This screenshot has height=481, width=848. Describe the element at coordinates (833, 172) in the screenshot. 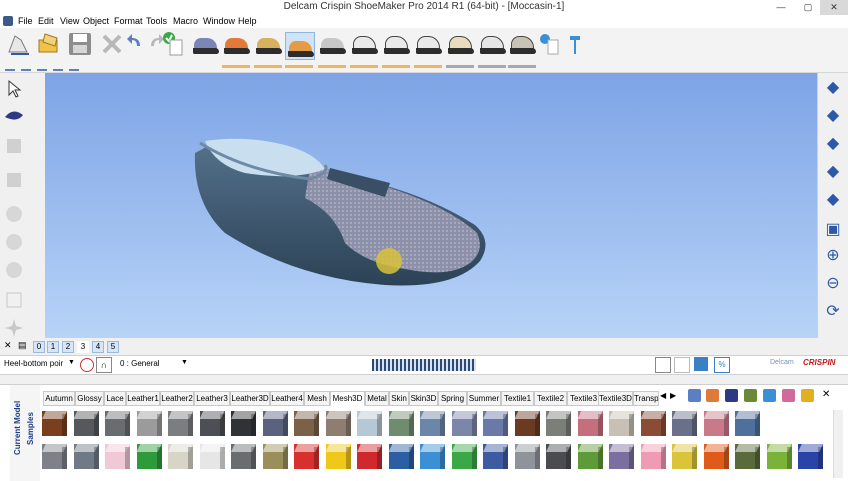

I see `view-top-icon: ◆` at that location.